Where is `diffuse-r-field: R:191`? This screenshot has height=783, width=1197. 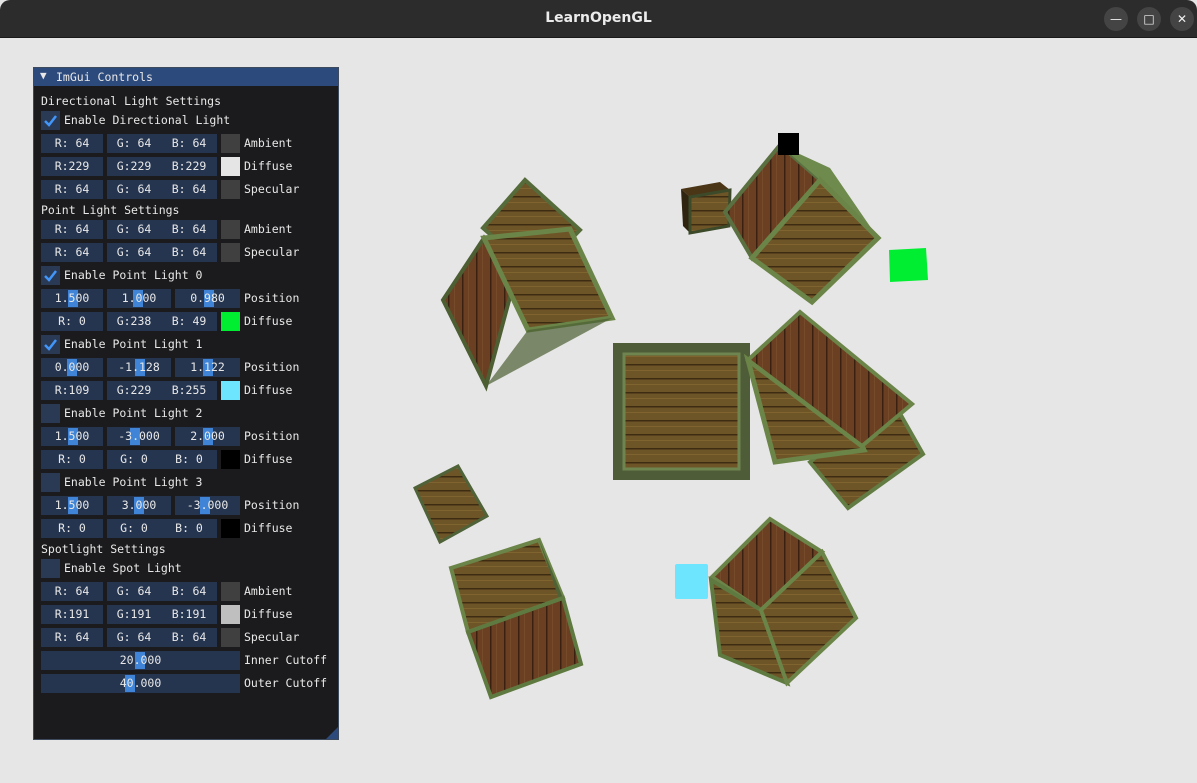 diffuse-r-field: R:191 is located at coordinates (72, 614).